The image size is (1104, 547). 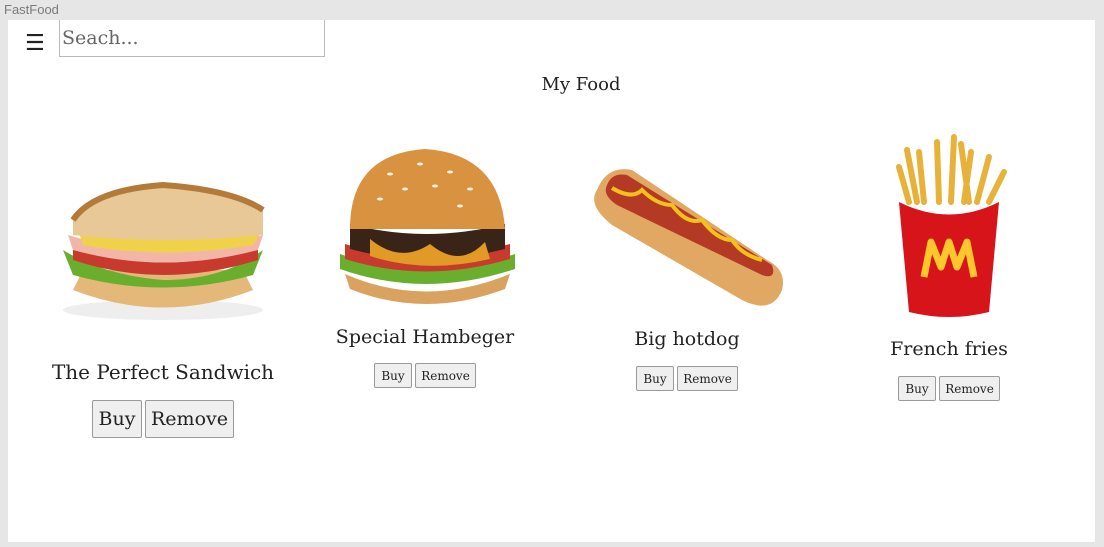 What do you see at coordinates (949, 349) in the screenshot?
I see `item-name: French fries` at bounding box center [949, 349].